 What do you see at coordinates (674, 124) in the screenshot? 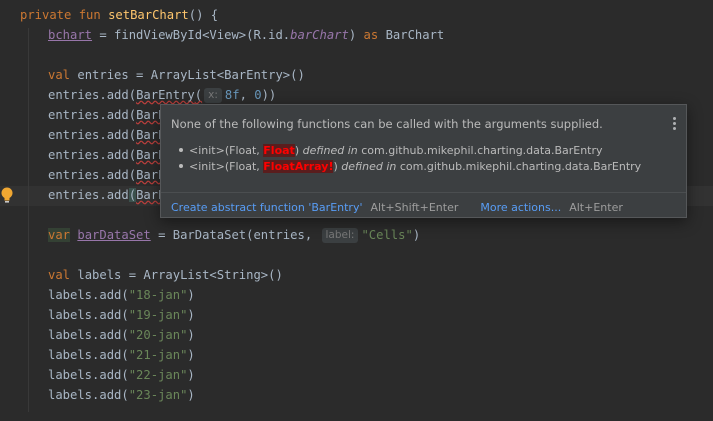
I see `more-vertical-icon` at bounding box center [674, 124].